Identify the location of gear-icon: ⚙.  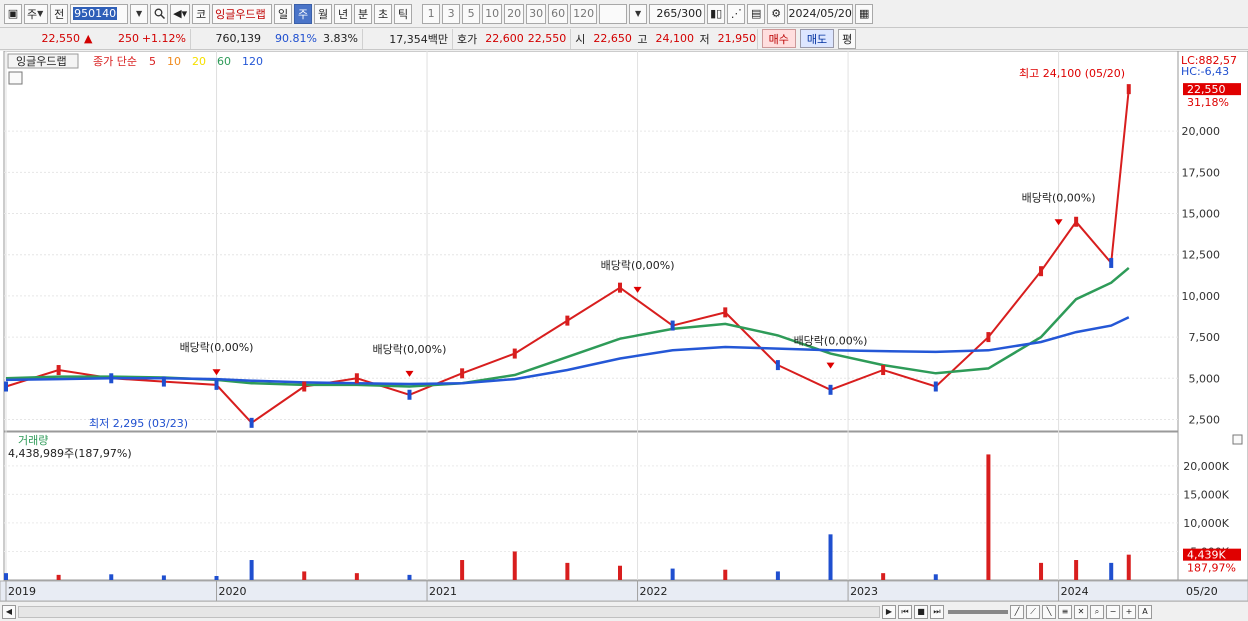
(776, 13).